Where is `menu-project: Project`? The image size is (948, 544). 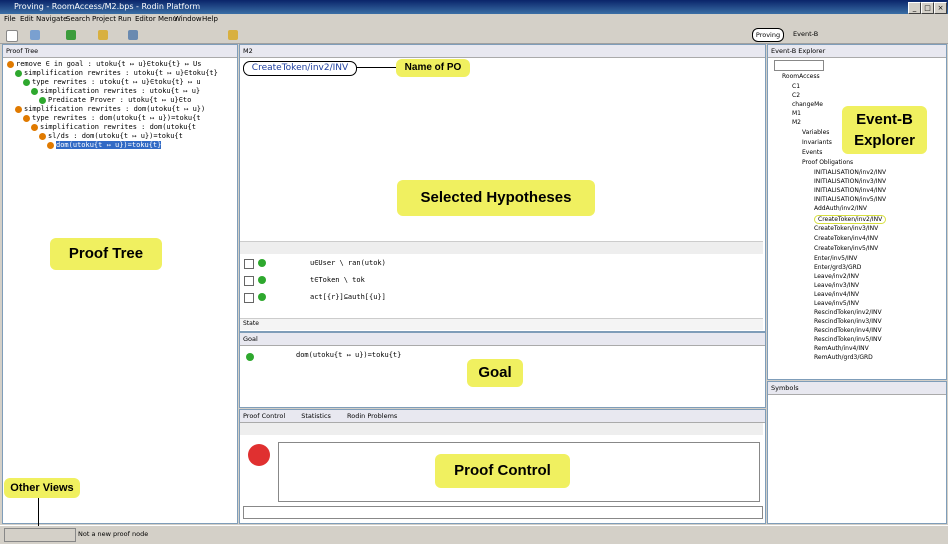
menu-project: Project is located at coordinates (104, 19).